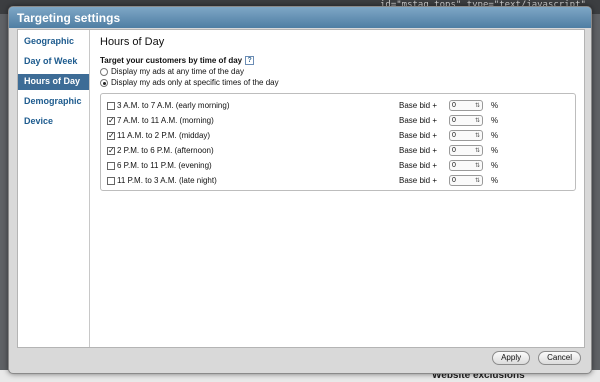 Image resolution: width=600 pixels, height=382 pixels. What do you see at coordinates (53, 62) in the screenshot?
I see `sidebar-item-day-of-week: Day of Week` at bounding box center [53, 62].